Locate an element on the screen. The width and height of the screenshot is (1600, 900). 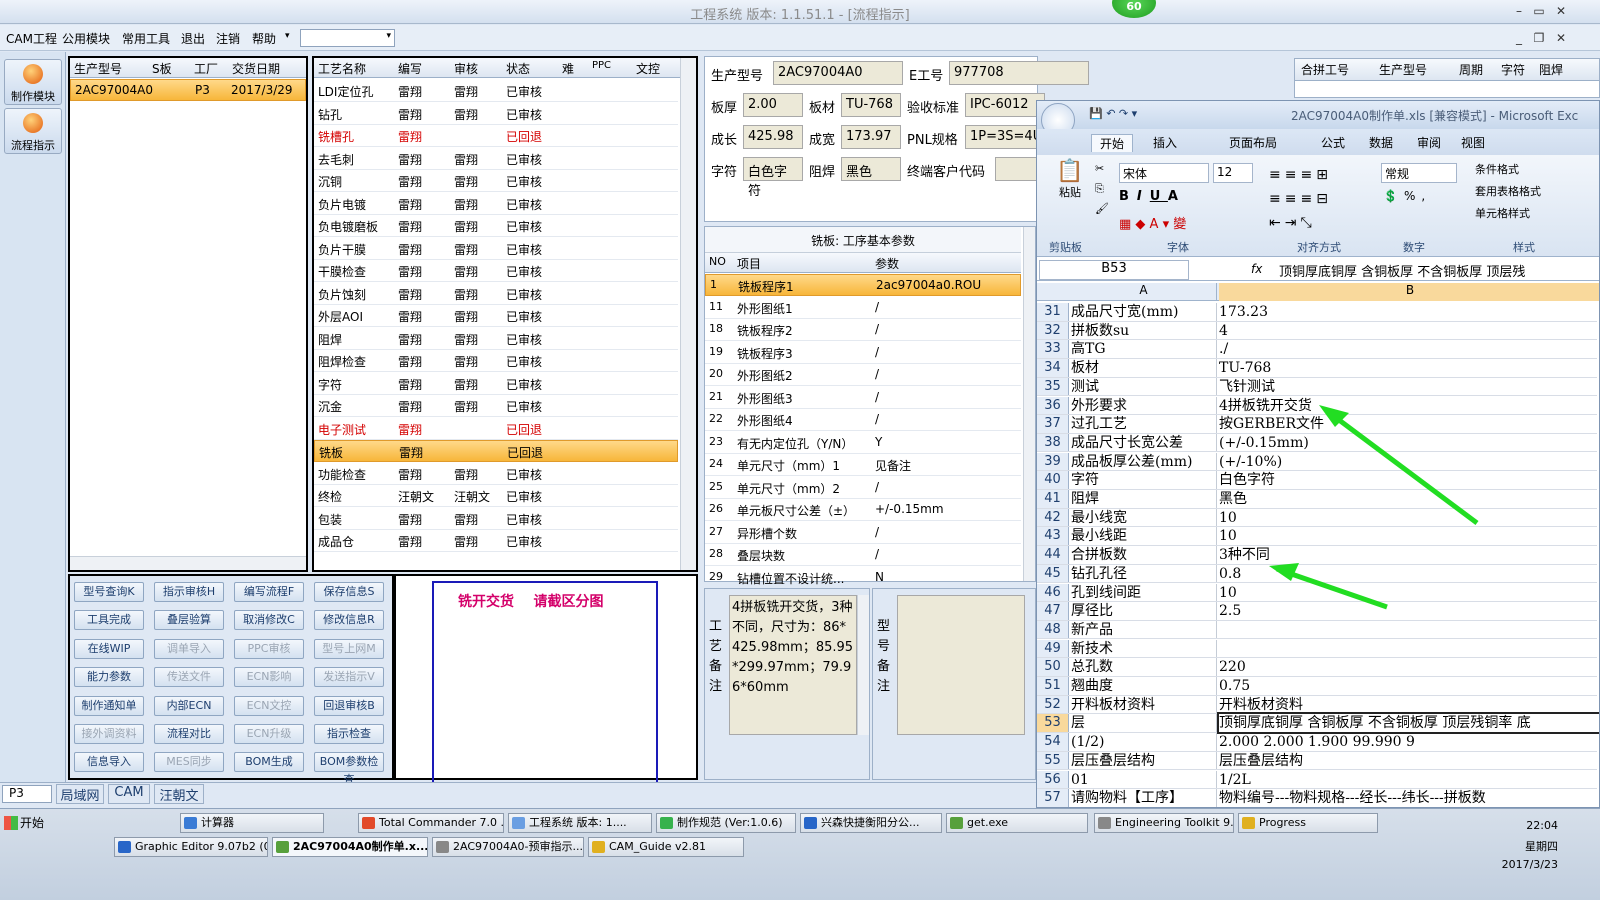
column-header: 周期 is located at coordinates (1471, 69).